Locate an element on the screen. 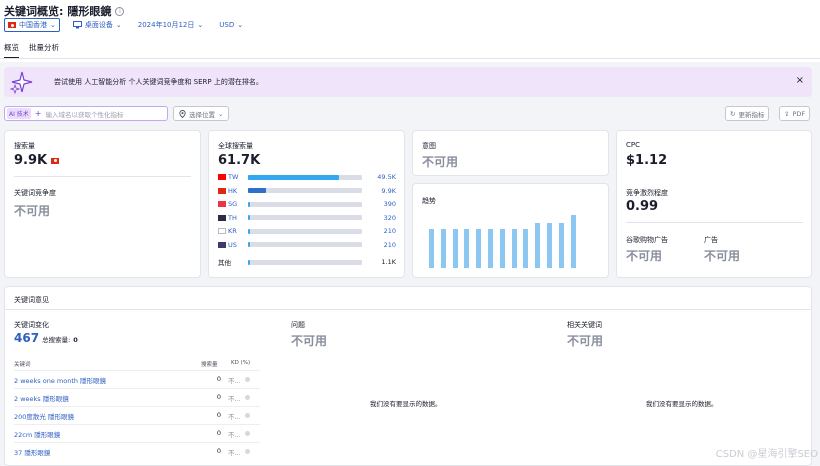  questions-value: 不可用 is located at coordinates (309, 341).